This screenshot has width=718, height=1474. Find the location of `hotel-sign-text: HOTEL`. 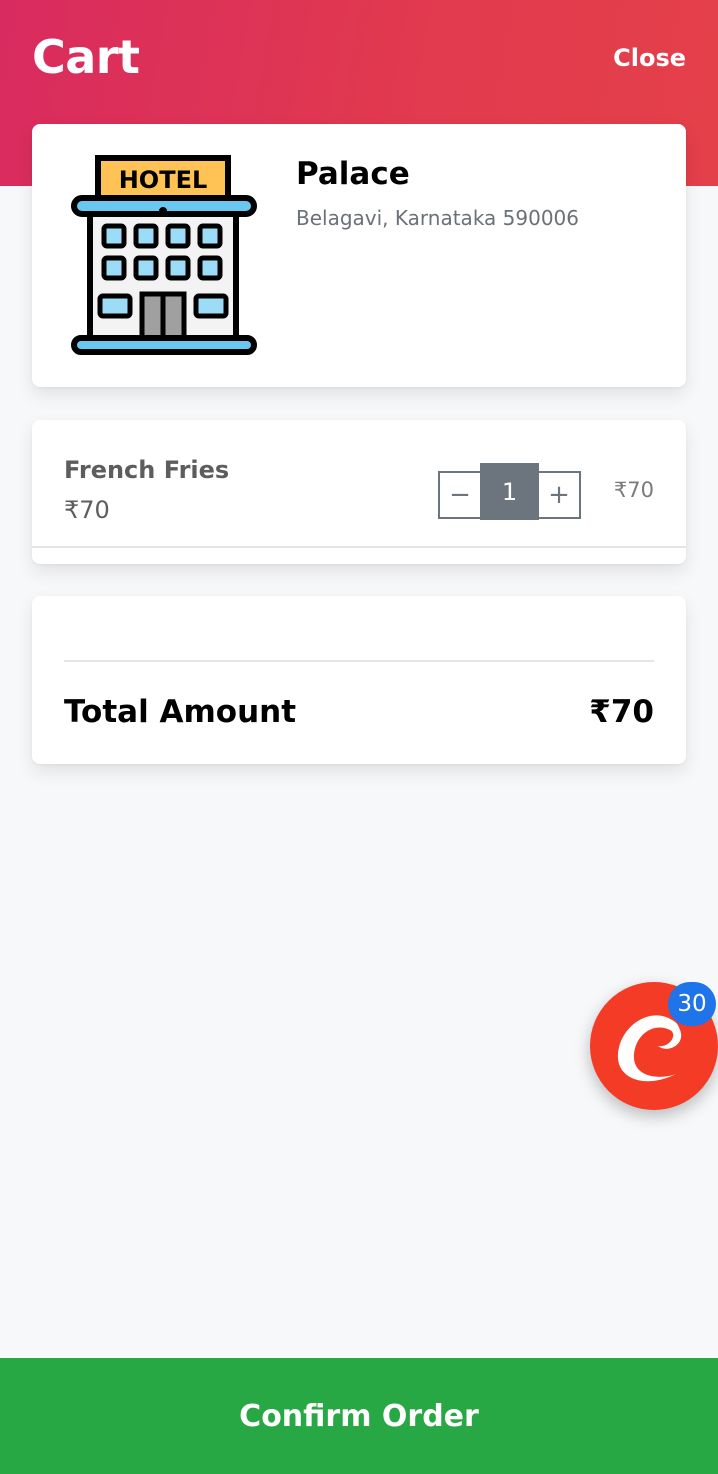

hotel-sign-text: HOTEL is located at coordinates (163, 180).